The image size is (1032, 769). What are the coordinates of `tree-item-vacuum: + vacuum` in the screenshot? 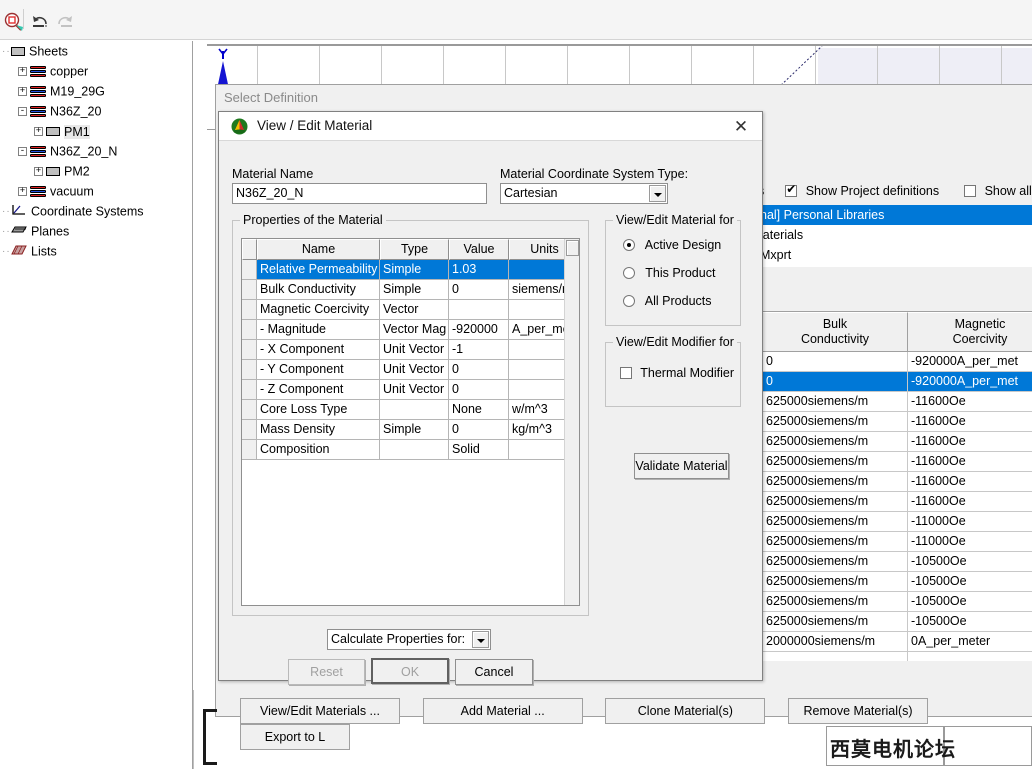 It's located at (96, 191).